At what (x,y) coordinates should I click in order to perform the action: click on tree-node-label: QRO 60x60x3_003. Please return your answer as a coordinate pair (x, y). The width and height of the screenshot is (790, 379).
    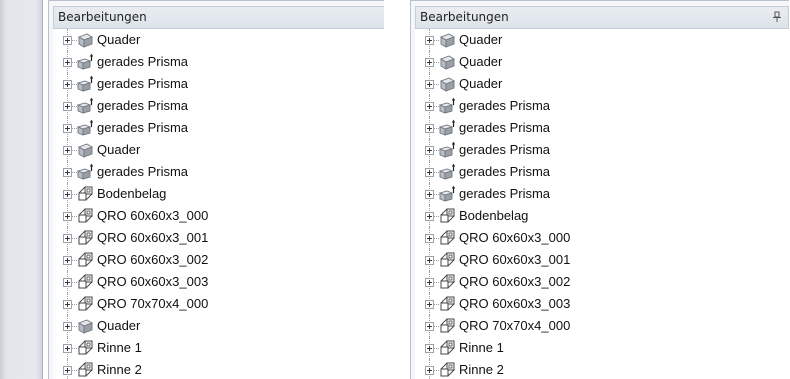
    Looking at the image, I should click on (515, 303).